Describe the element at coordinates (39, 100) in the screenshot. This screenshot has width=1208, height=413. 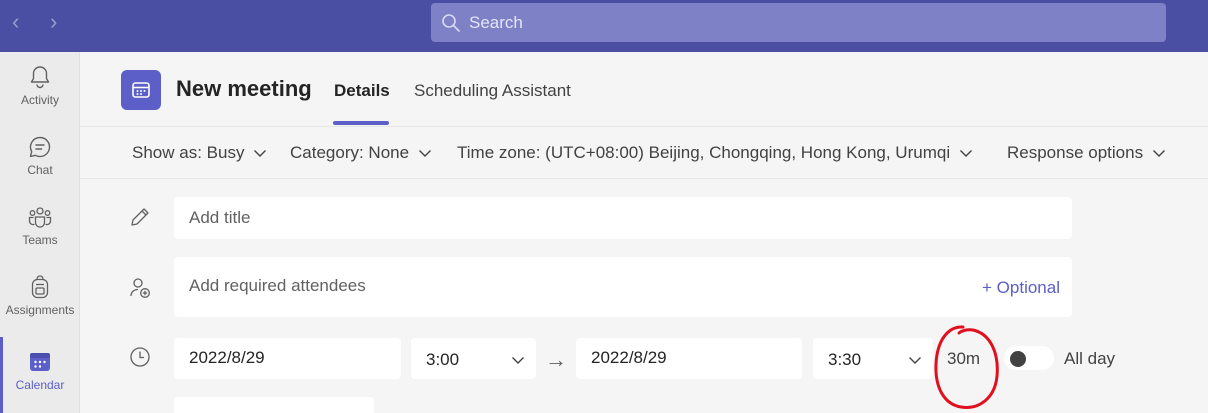
I see `rail-label-activity: Activity` at that location.